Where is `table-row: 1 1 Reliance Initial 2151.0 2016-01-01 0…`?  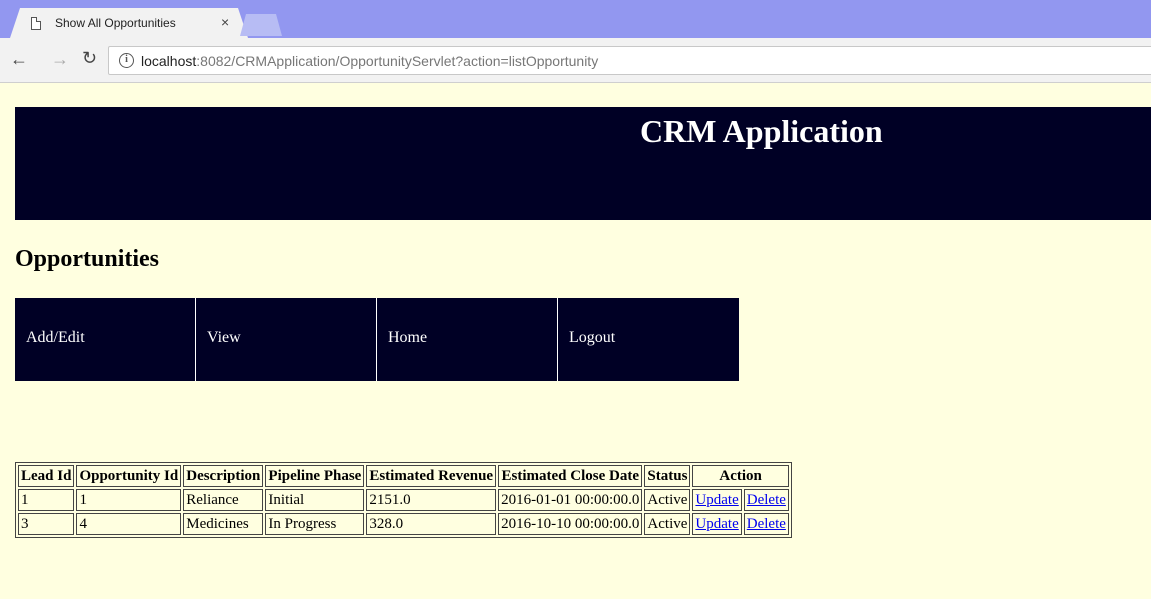
table-row: 1 1 Reliance Initial 2151.0 2016-01-01 0… is located at coordinates (403, 500).